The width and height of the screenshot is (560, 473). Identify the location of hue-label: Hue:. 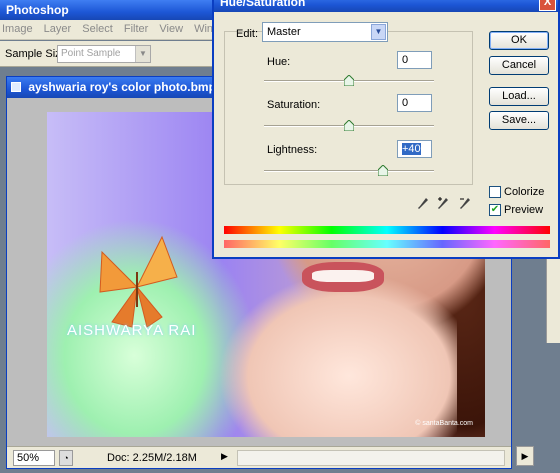
(279, 62).